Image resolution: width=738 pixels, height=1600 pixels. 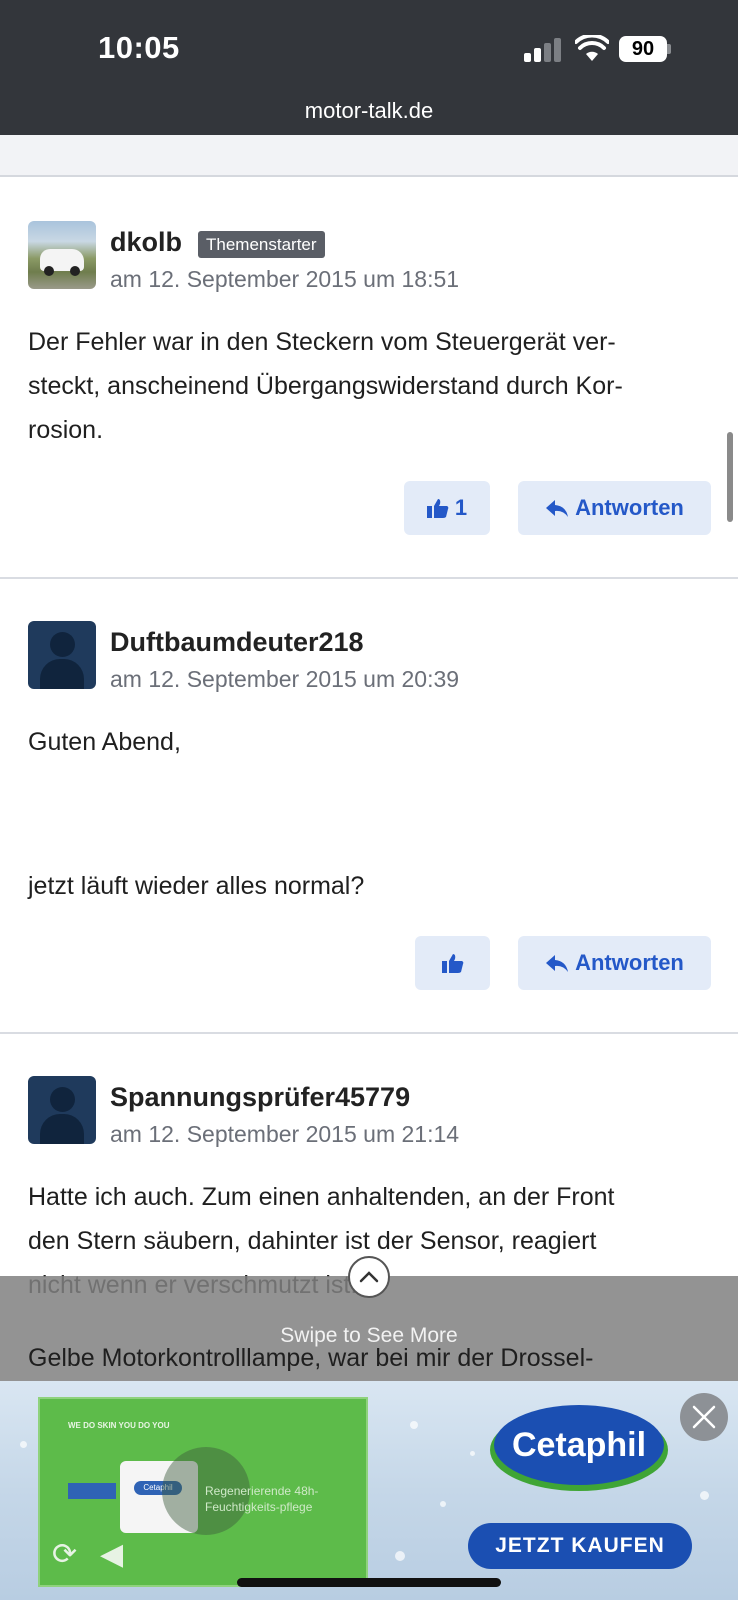 I want to click on restart-icon: ⟳, so click(x=64, y=1554).